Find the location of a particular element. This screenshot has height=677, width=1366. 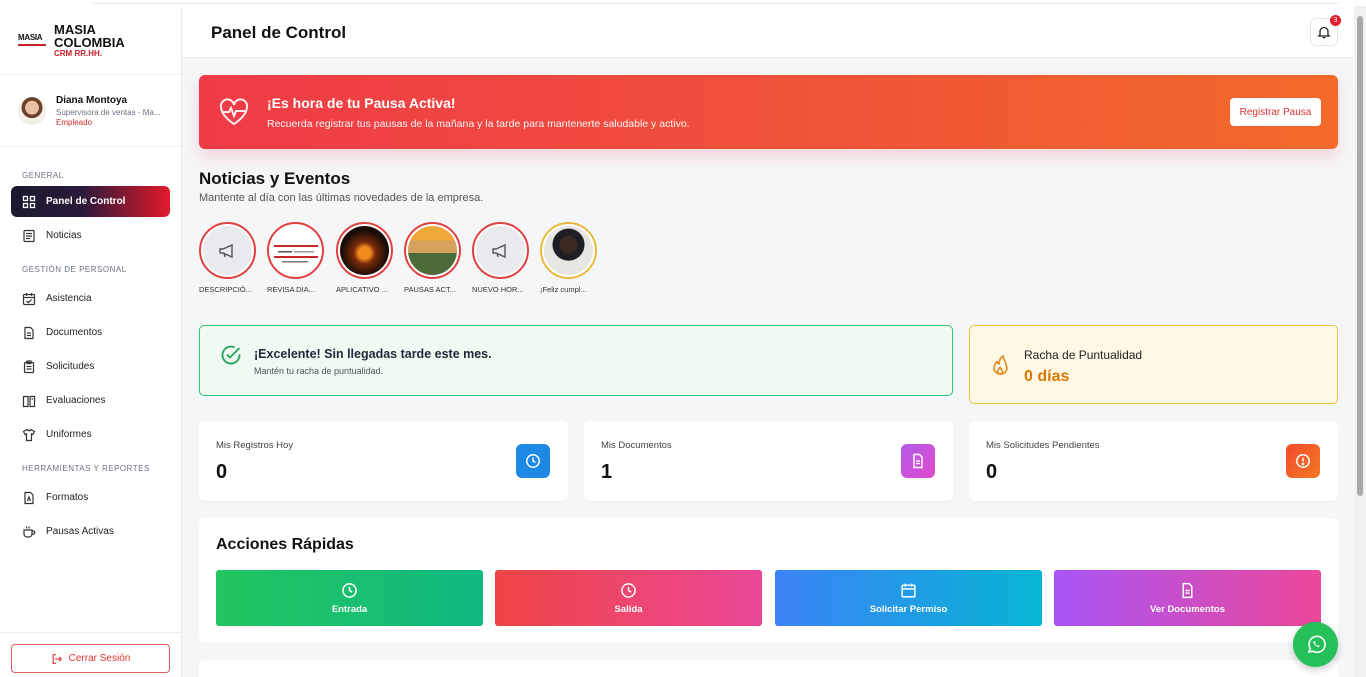

check-circle-icon is located at coordinates (231, 355).